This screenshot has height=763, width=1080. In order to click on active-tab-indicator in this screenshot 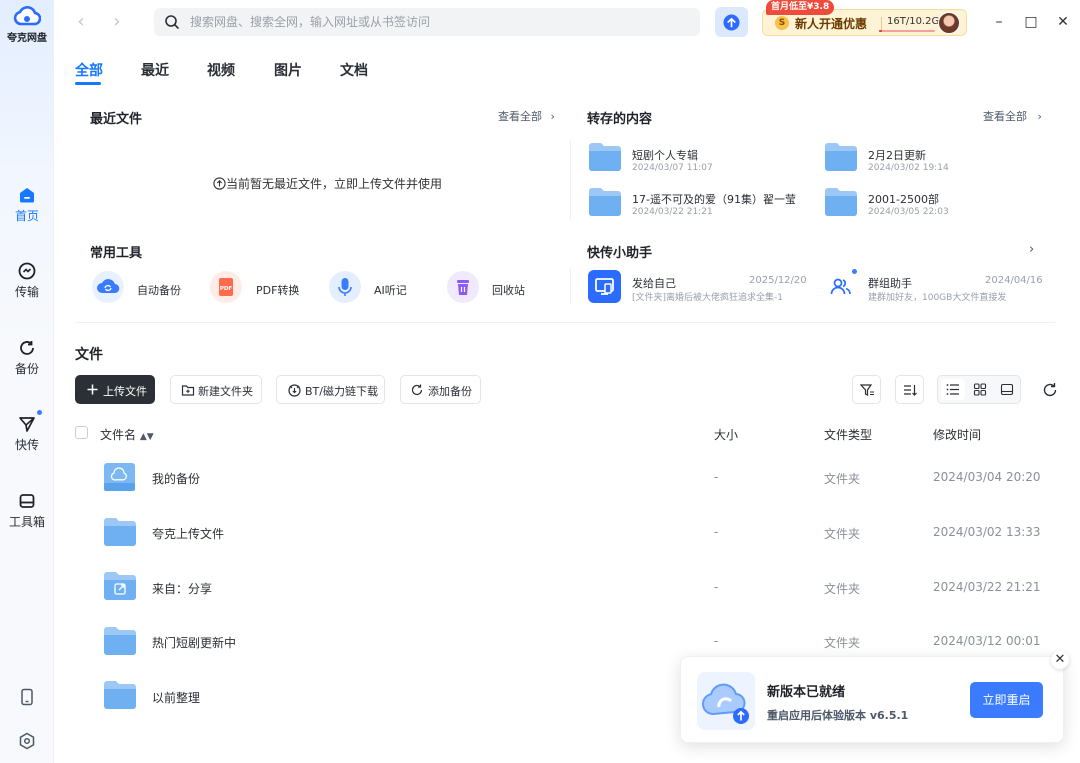, I will do `click(88, 83)`.